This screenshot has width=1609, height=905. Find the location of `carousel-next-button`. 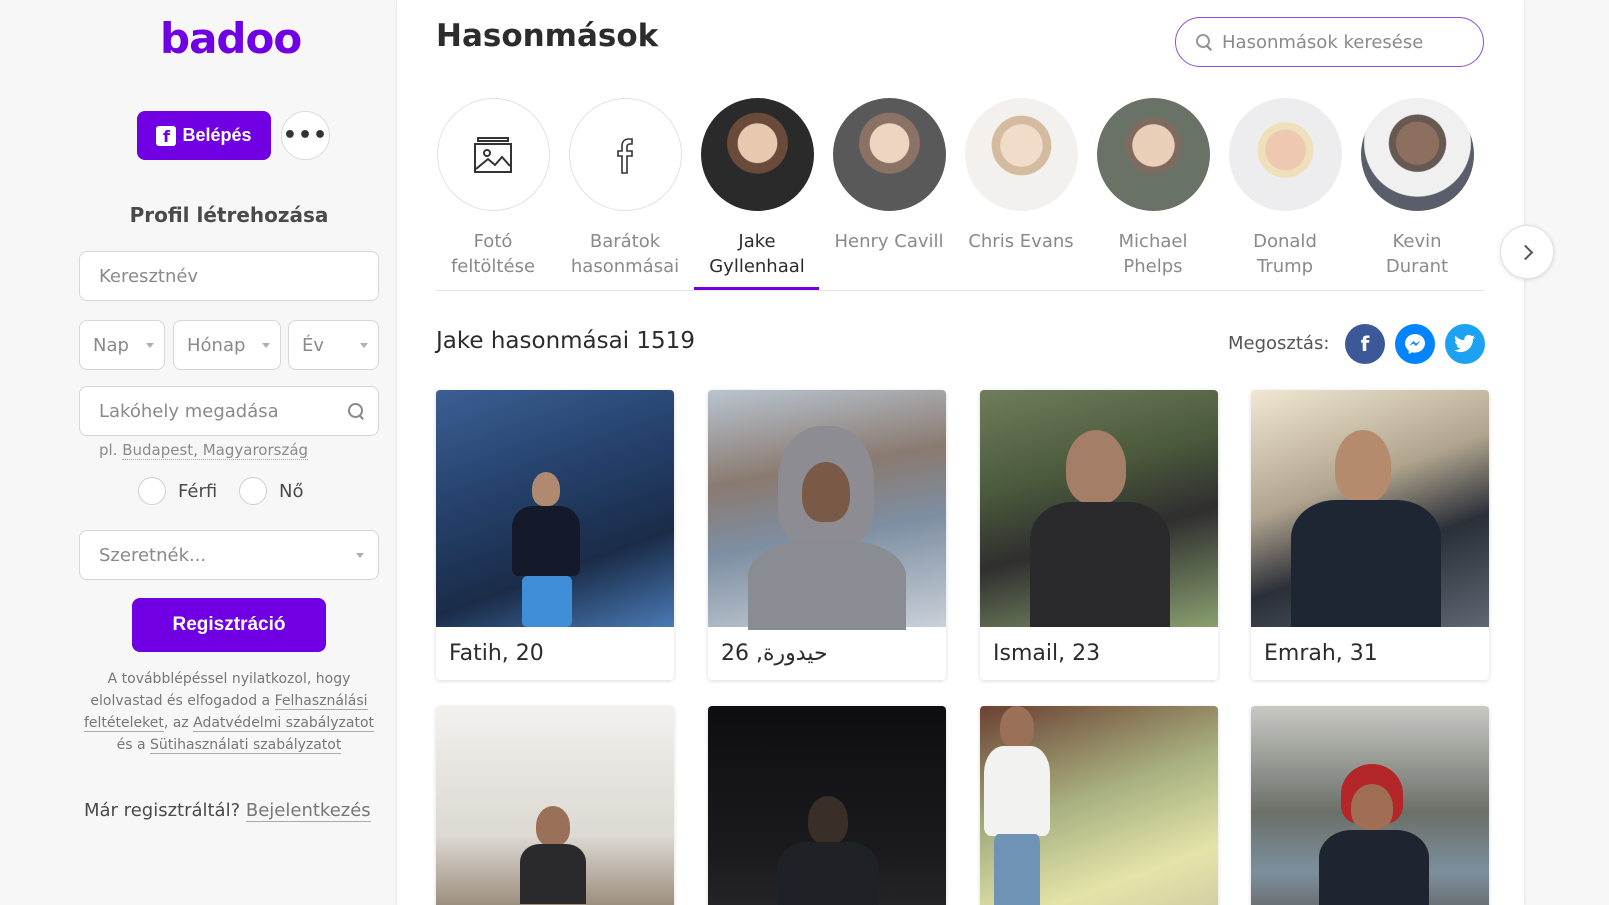

carousel-next-button is located at coordinates (1527, 252).